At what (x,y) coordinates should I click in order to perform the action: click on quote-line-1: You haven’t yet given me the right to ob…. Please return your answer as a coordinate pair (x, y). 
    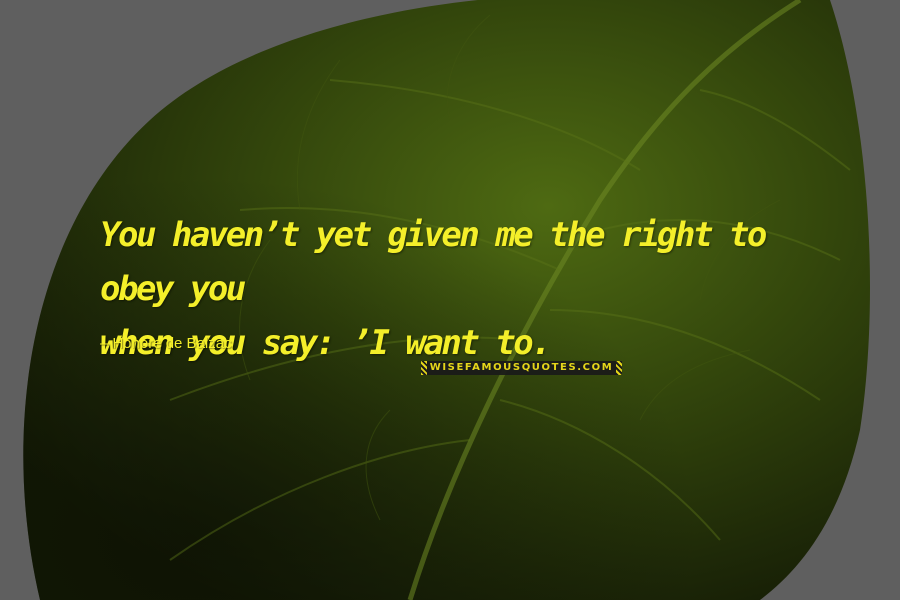
    Looking at the image, I should click on (433, 262).